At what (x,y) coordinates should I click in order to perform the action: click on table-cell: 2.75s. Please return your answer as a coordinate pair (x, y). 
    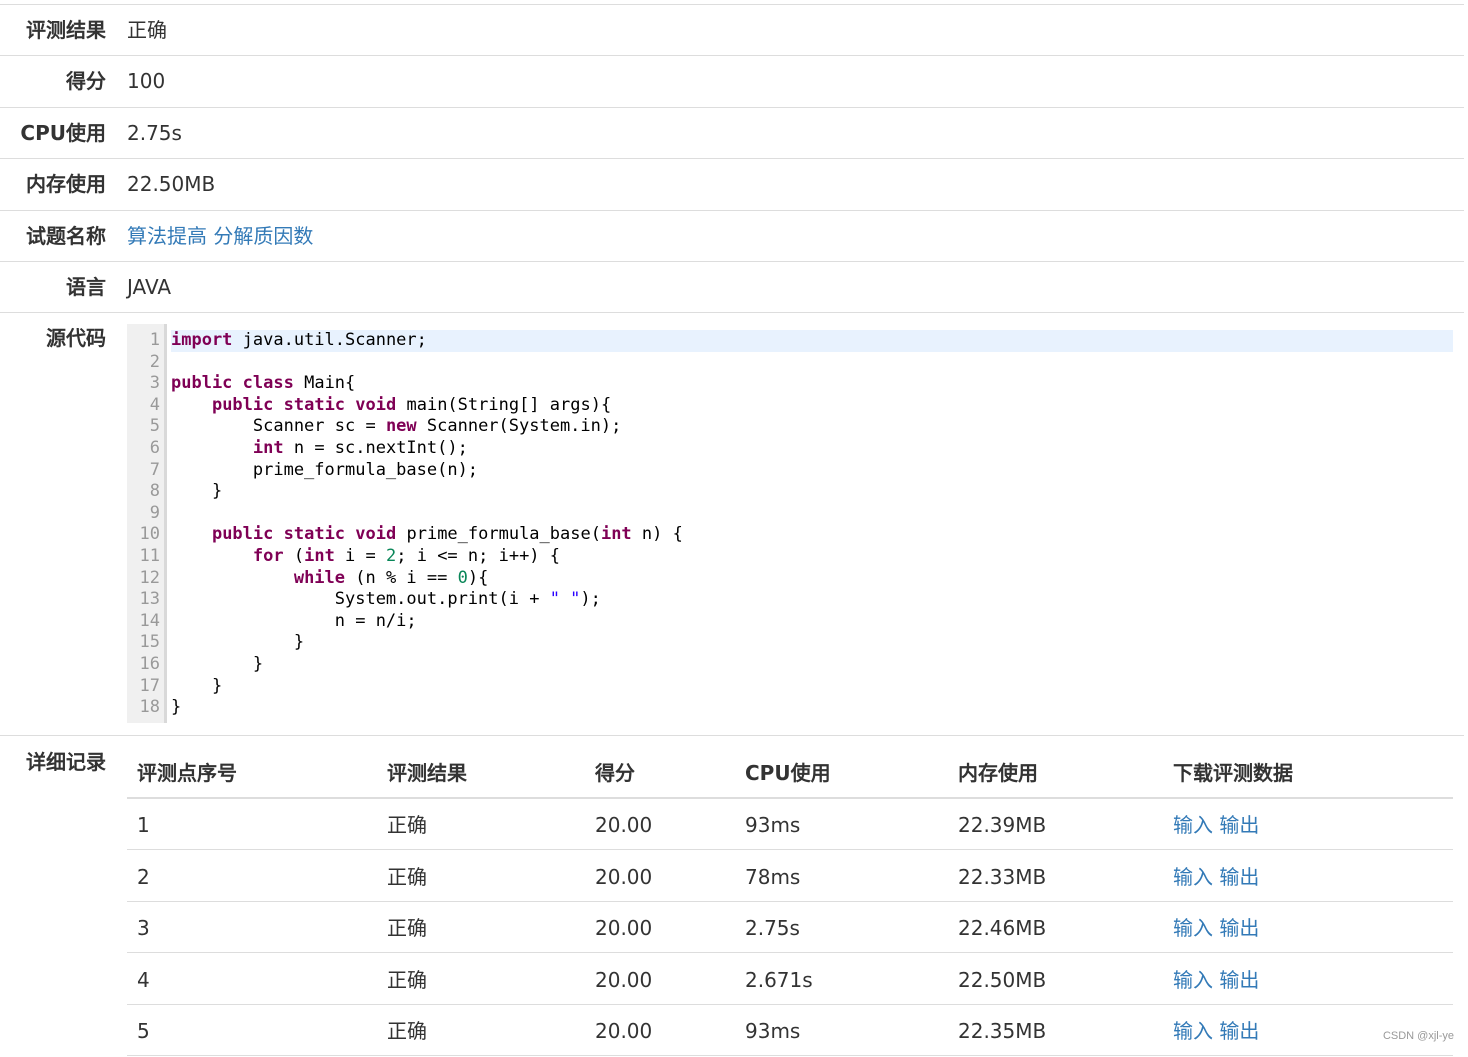
    Looking at the image, I should click on (772, 928).